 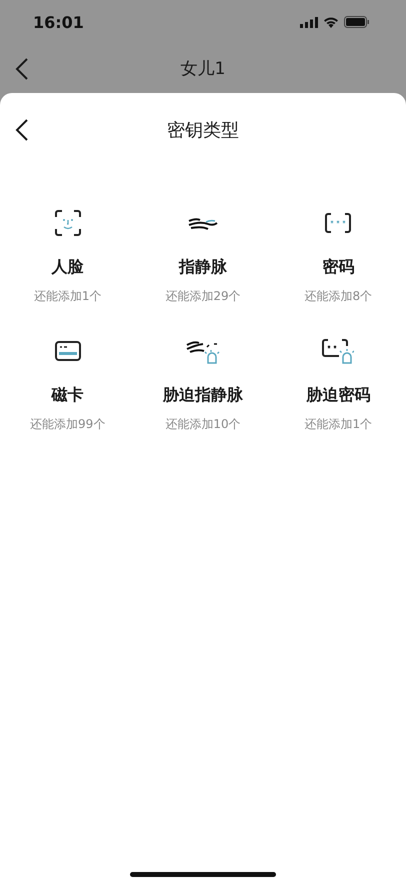 I want to click on key-type-name: 胁迫指静脉, so click(x=202, y=395).